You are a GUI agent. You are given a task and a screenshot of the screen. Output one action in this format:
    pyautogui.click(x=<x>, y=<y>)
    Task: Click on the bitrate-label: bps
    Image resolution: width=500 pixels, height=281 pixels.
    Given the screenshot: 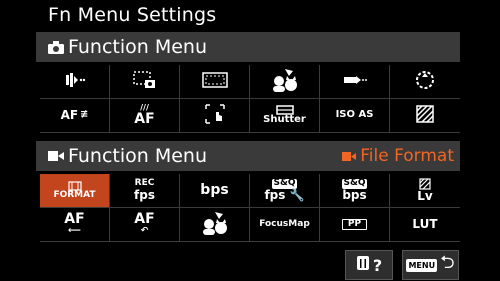 What is the action you would take?
    pyautogui.click(x=214, y=190)
    